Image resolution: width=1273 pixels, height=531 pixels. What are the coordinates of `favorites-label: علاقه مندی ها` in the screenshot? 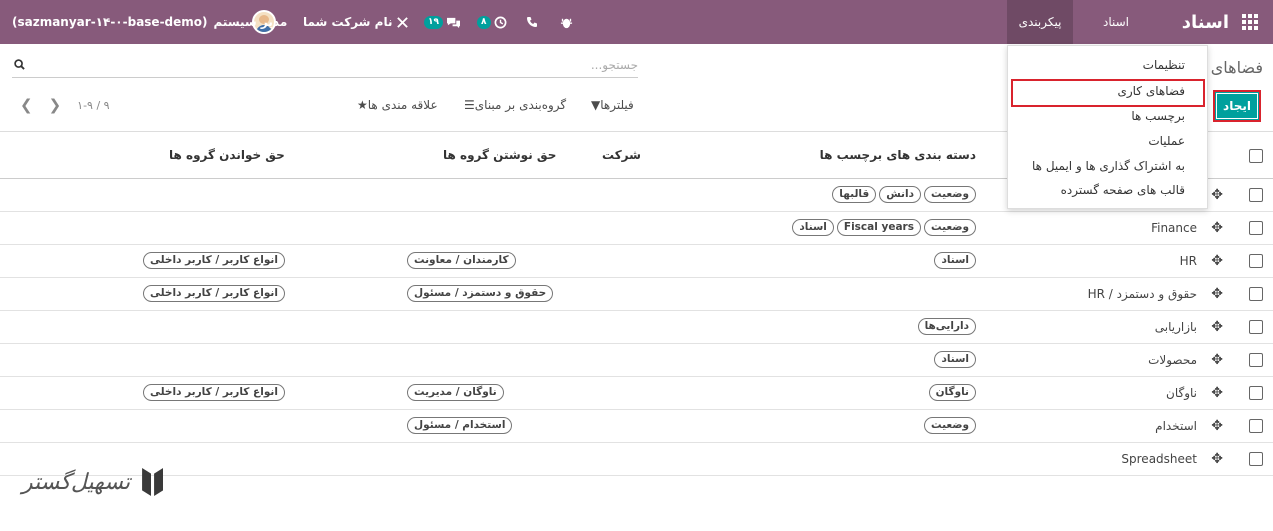 It's located at (402, 105).